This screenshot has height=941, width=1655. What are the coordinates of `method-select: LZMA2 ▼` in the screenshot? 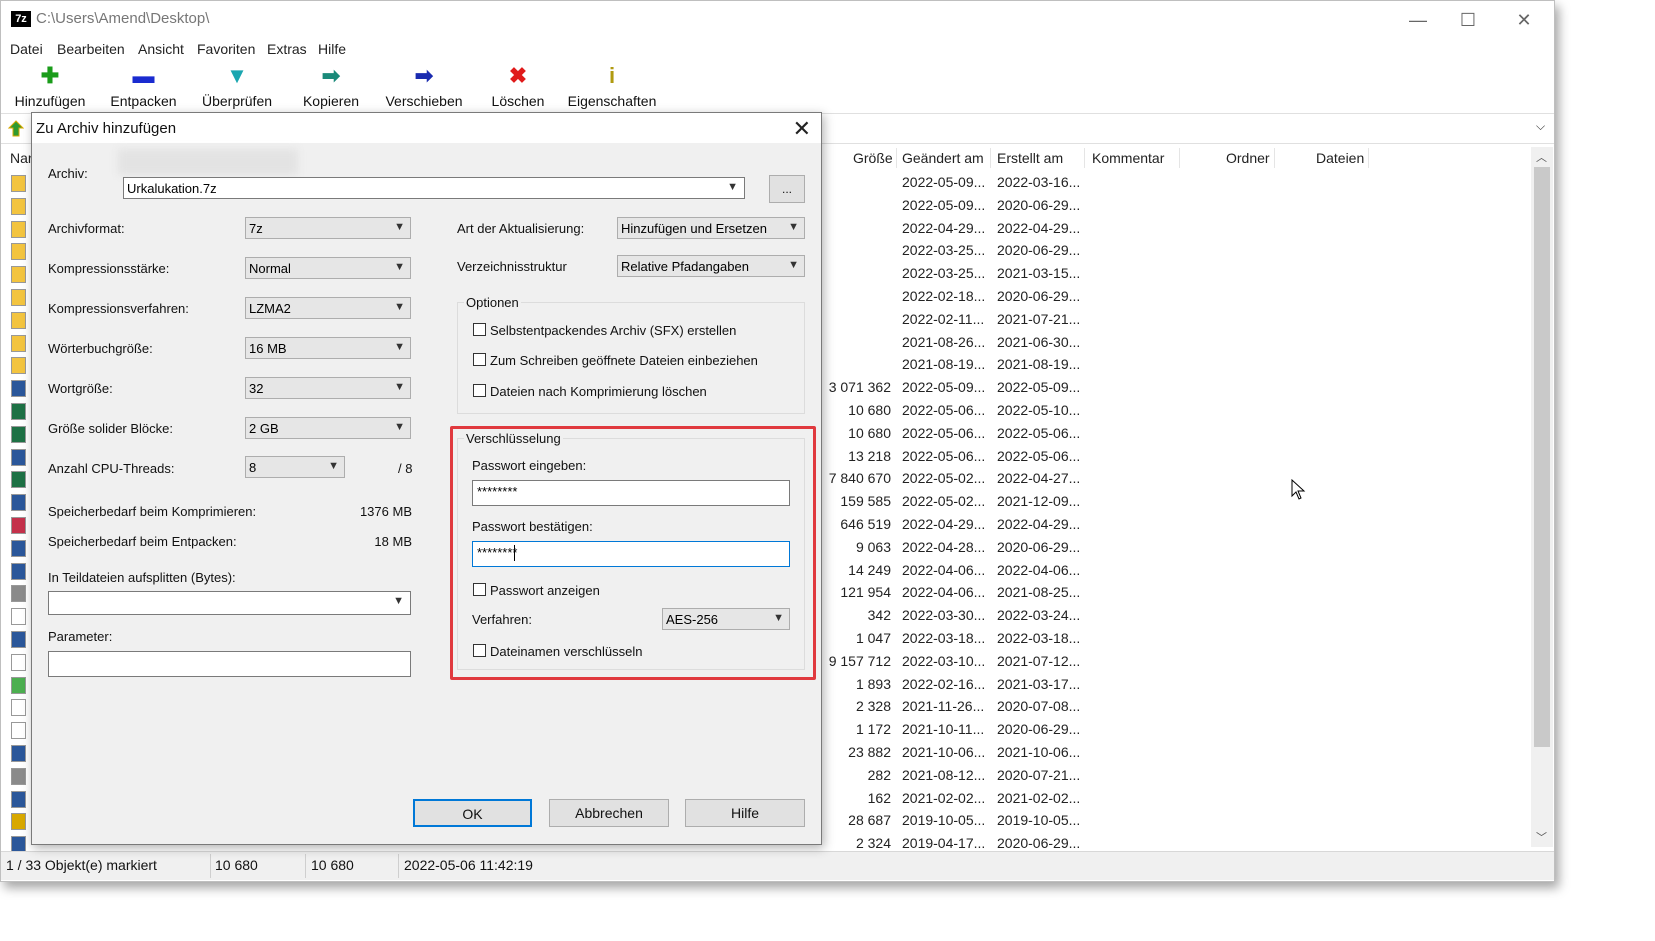 It's located at (328, 308).